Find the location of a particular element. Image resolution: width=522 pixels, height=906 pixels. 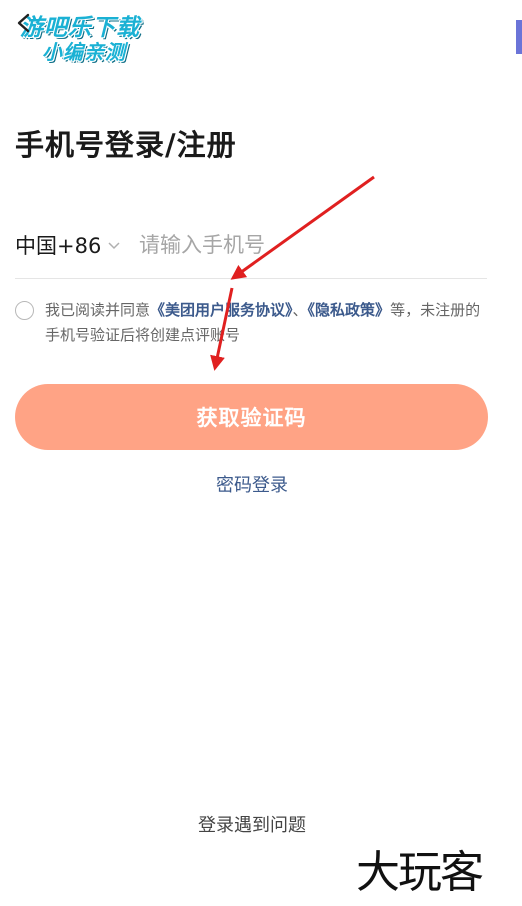

watermark-bottom: 大玩客 is located at coordinates (420, 872).